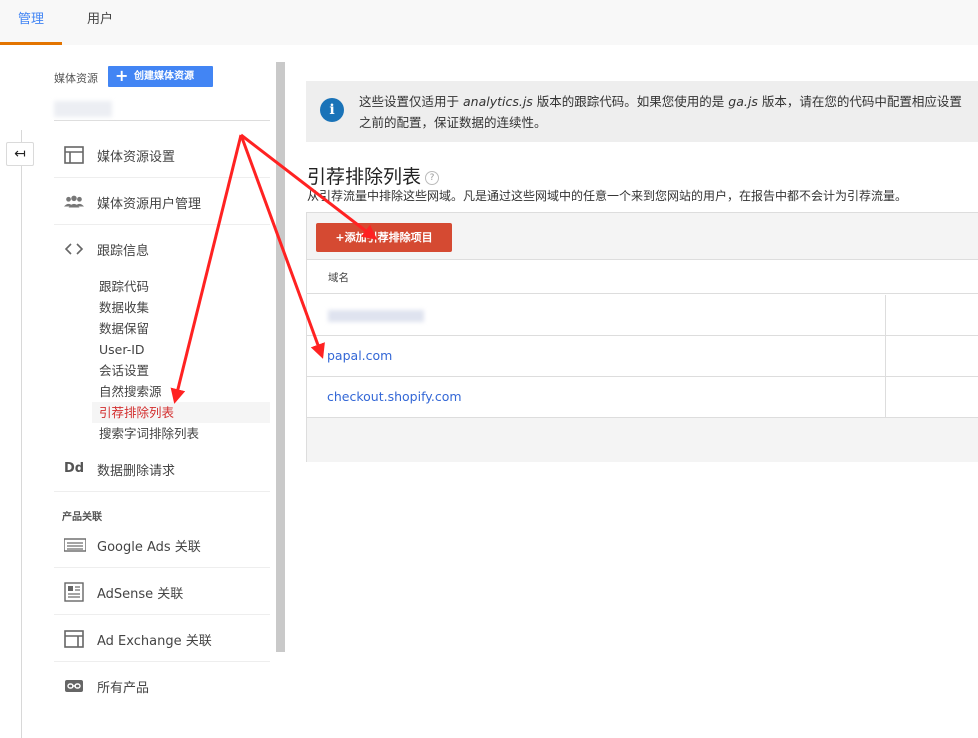  What do you see at coordinates (123, 688) in the screenshot?
I see `sidebar-item-label: 所有产品` at bounding box center [123, 688].